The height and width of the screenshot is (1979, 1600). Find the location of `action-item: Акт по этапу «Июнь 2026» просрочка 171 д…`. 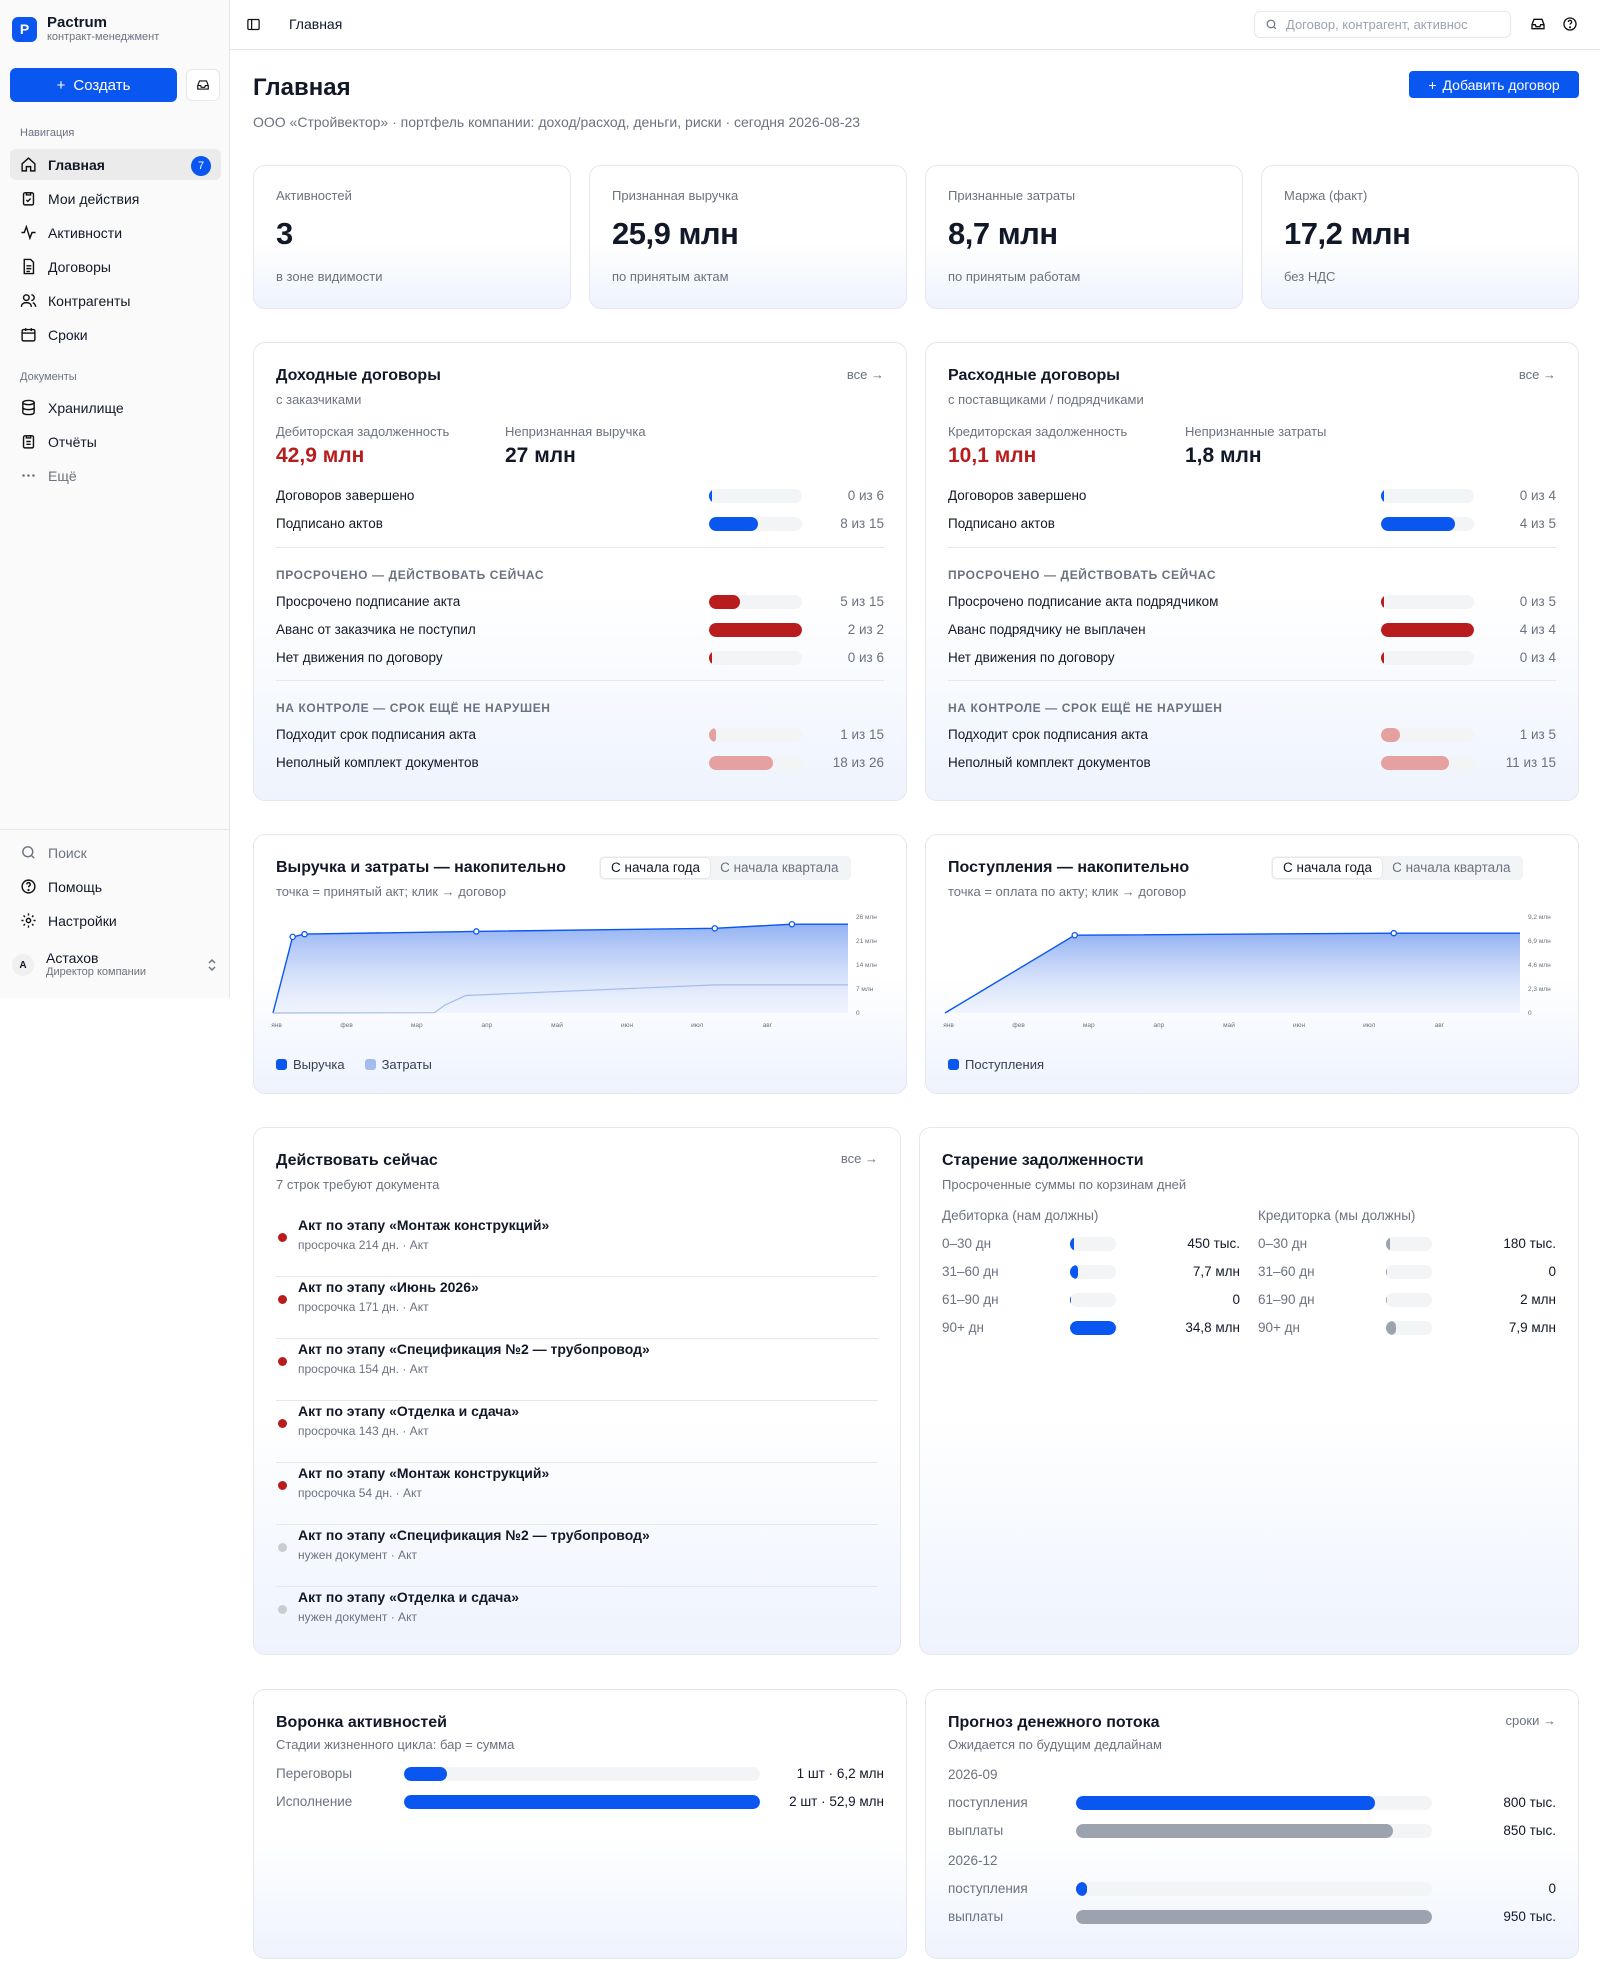

action-item: Акт по этапу «Июнь 2026» просрочка 171 д… is located at coordinates (577, 1308).